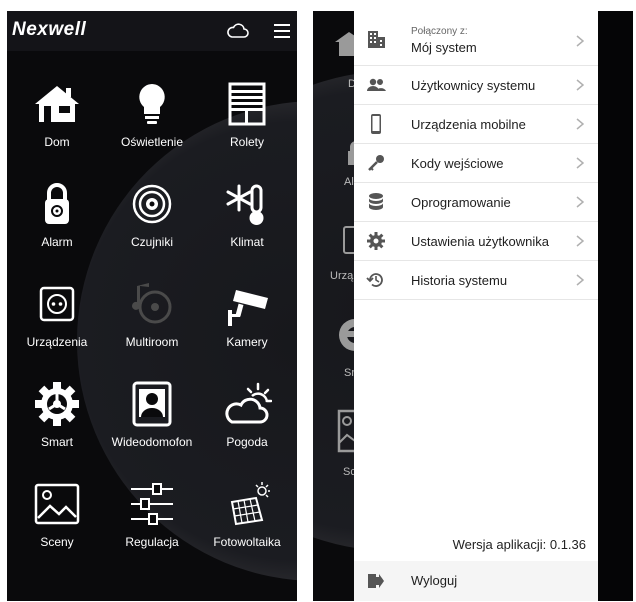 The width and height of the screenshot is (636, 602). Describe the element at coordinates (615, 306) in the screenshot. I see `drawer-scrim` at that location.